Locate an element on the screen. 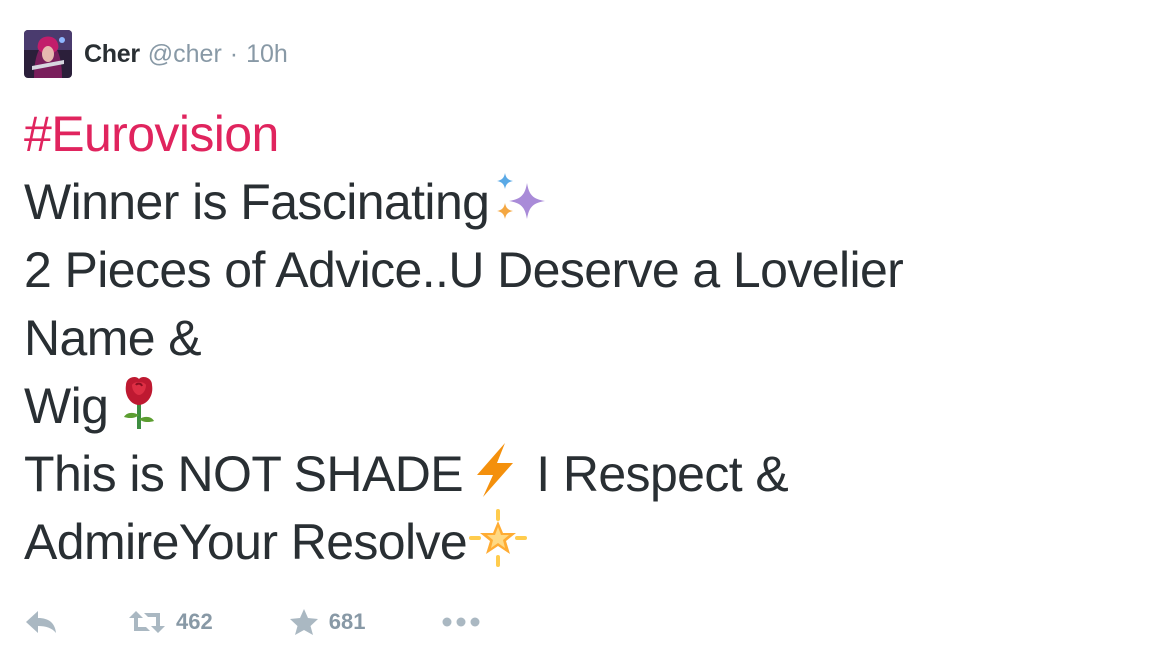  star-icon is located at coordinates (304, 622).